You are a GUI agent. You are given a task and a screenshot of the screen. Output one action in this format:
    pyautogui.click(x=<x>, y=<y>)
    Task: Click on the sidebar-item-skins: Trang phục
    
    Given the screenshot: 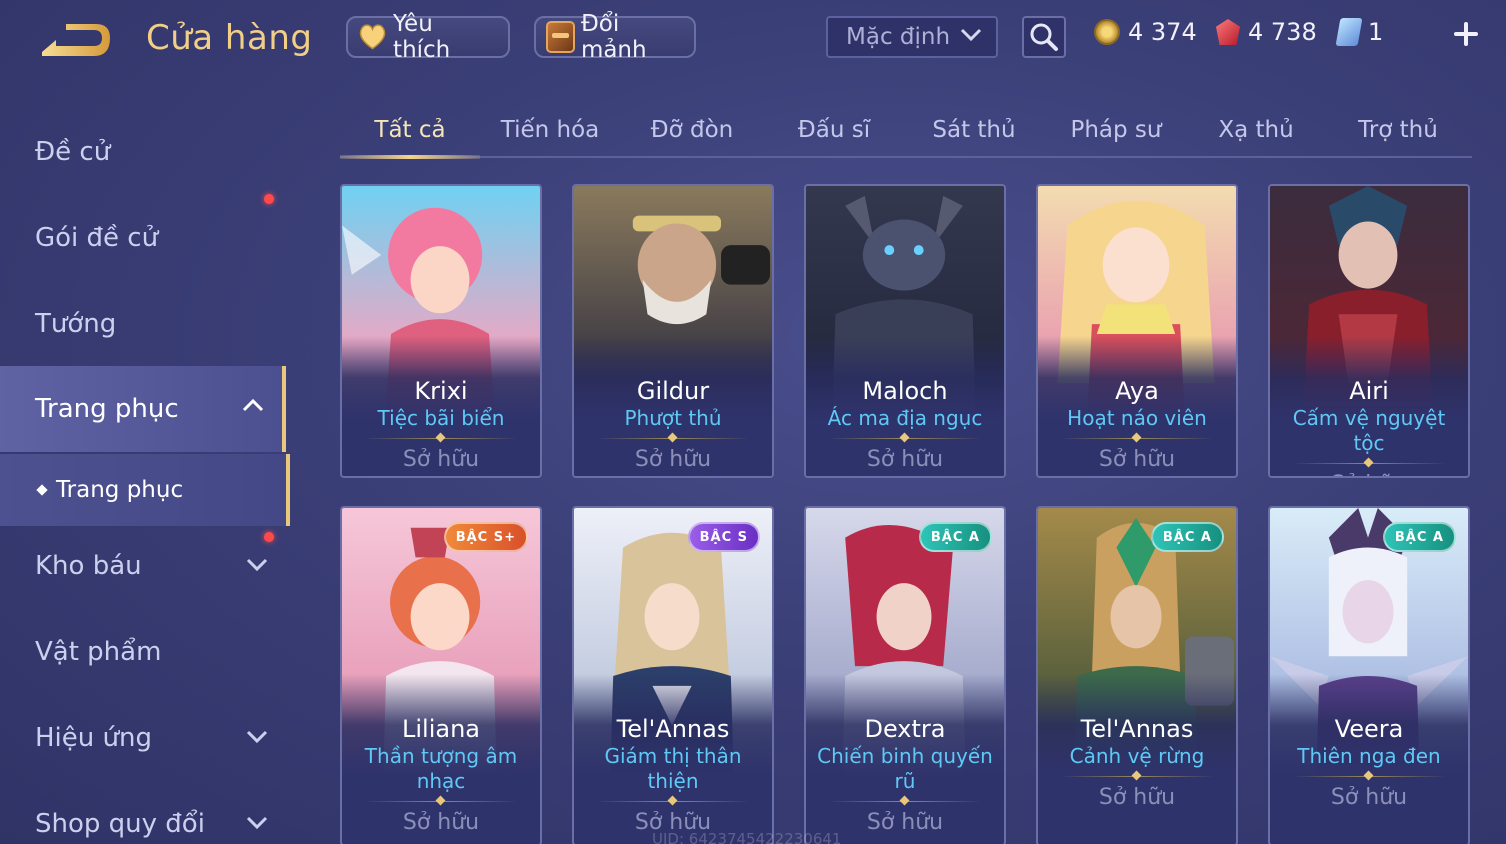 What is the action you would take?
    pyautogui.click(x=143, y=409)
    